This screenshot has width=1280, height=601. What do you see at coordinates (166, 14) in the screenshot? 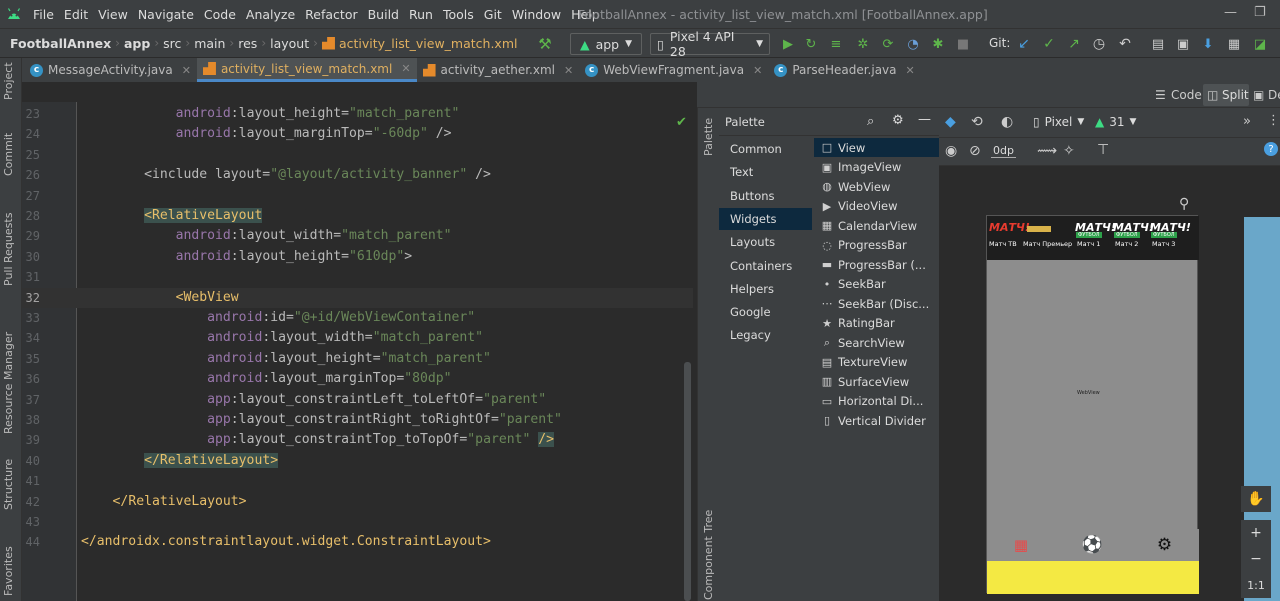
I see `menu-navigate: Navigate` at bounding box center [166, 14].